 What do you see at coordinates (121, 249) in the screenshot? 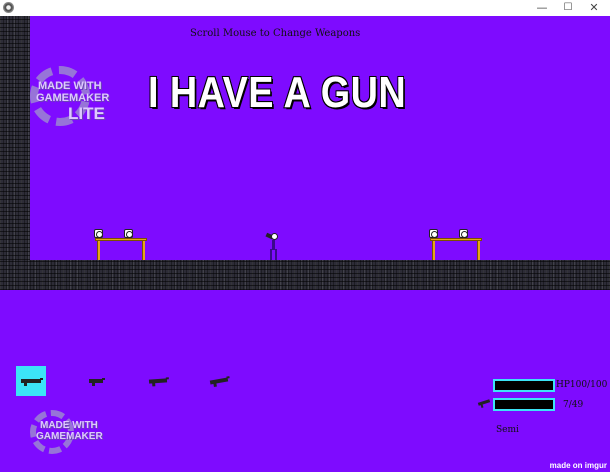
I see `table-left` at bounding box center [121, 249].